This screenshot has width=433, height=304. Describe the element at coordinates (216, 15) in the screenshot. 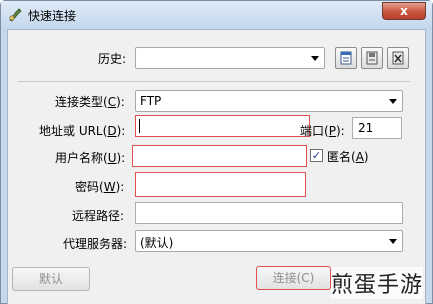

I see `title-bar: 快速连接 x` at that location.